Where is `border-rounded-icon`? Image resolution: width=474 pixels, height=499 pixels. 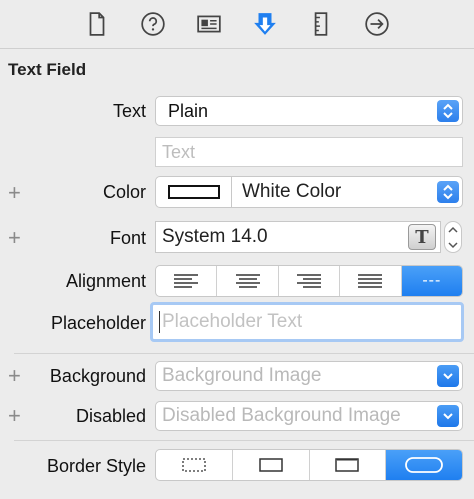 border-rounded-icon is located at coordinates (424, 465).